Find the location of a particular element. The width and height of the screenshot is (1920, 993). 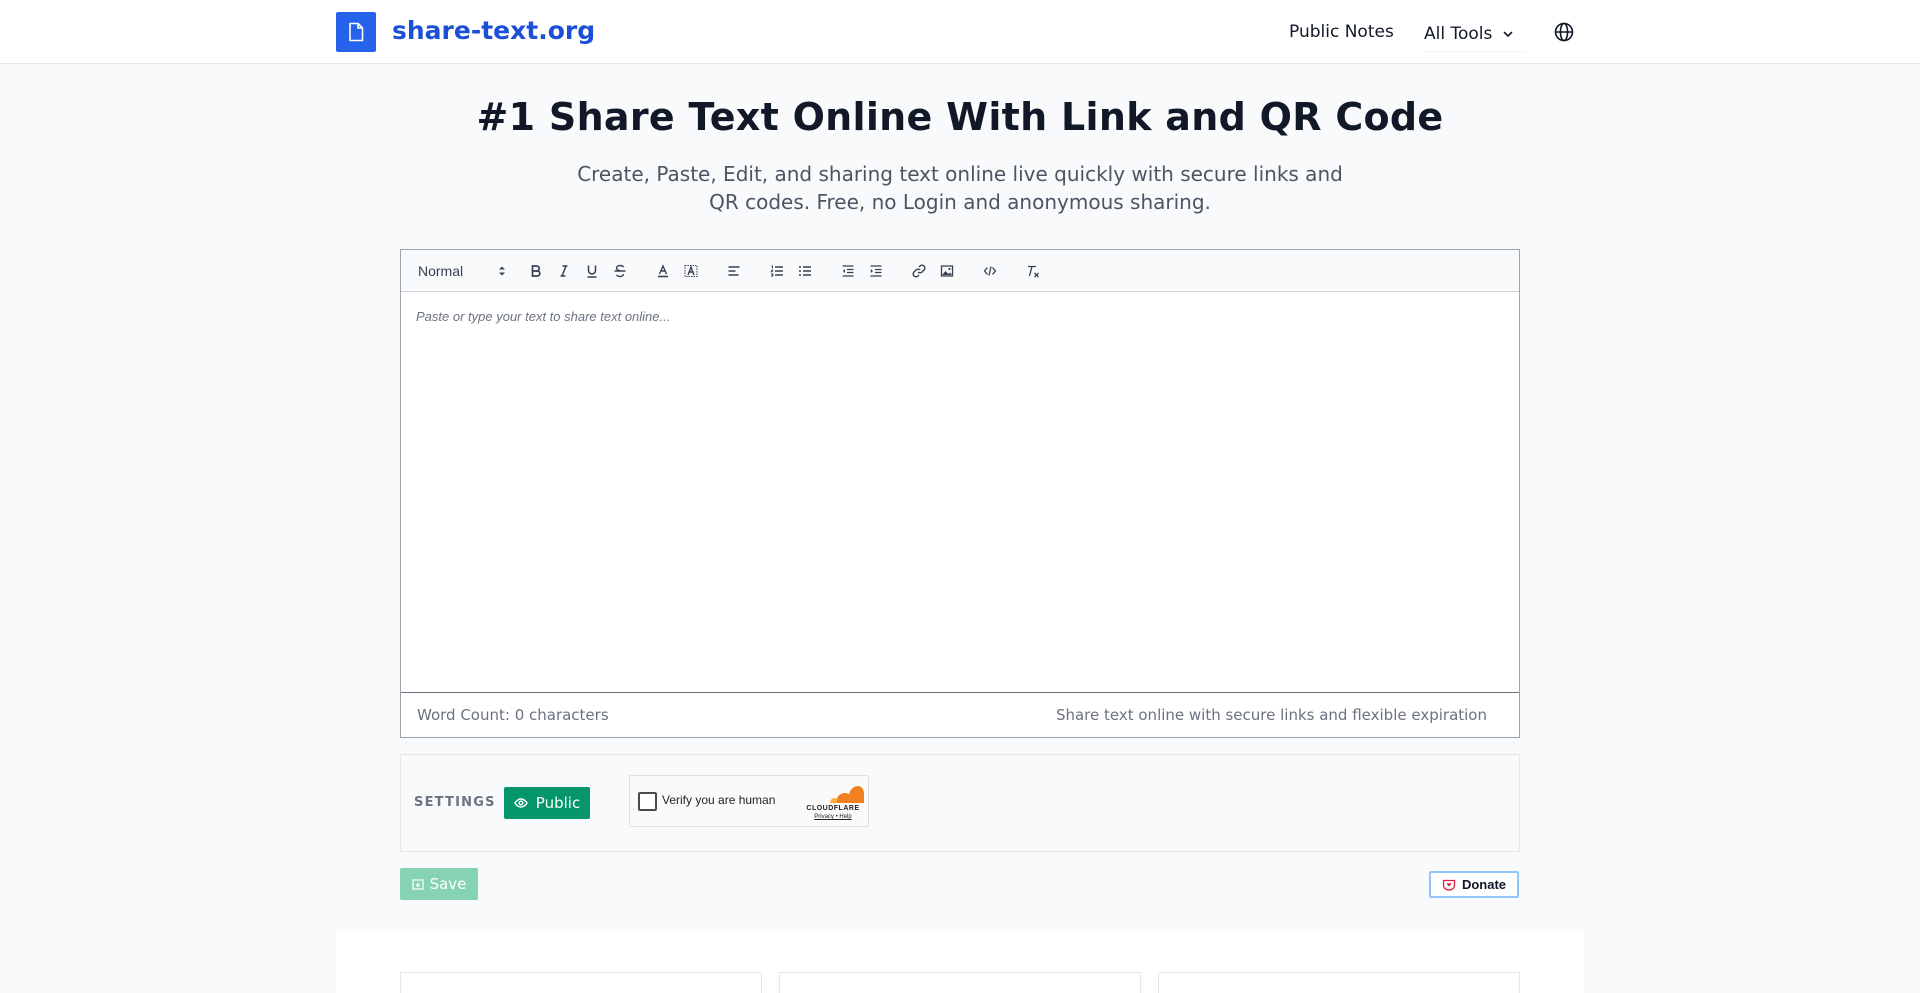

strikethrough-icon is located at coordinates (620, 271).